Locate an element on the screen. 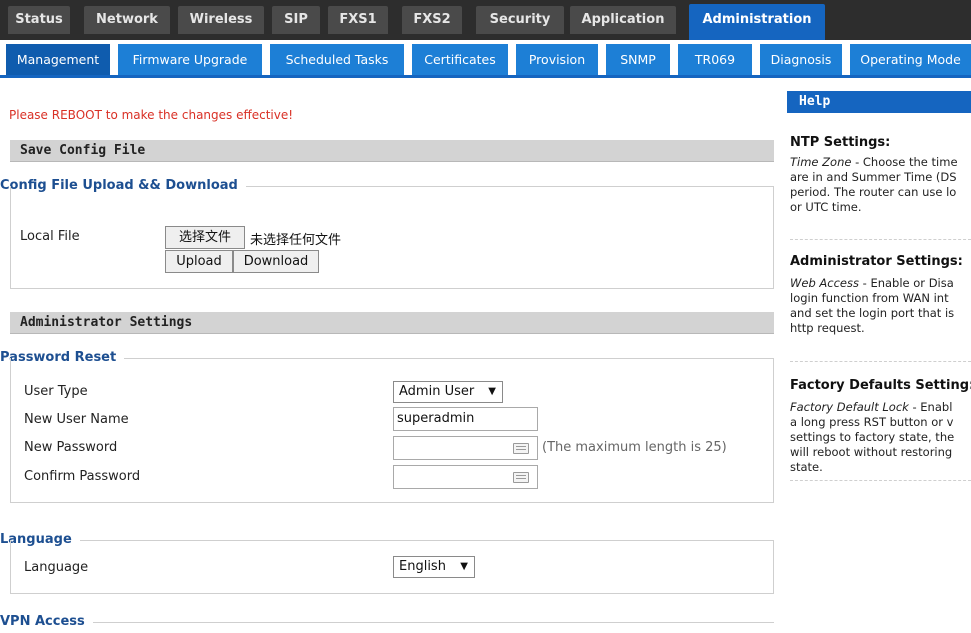 The height and width of the screenshot is (633, 971). help-line: http request. is located at coordinates (827, 328).